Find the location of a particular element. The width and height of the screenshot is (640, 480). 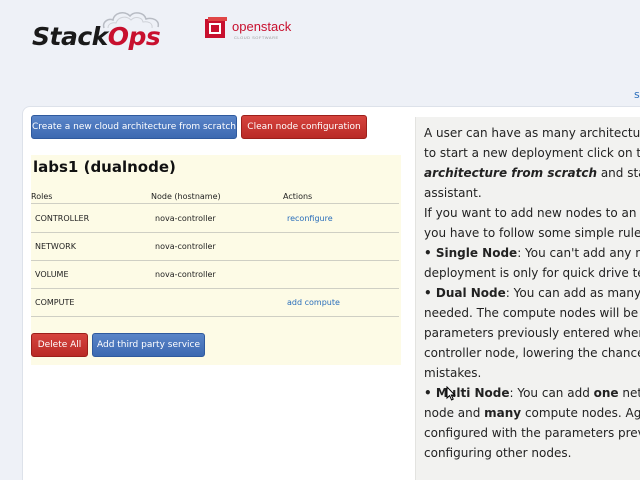

delete-all-button: Delete All is located at coordinates (59, 345).